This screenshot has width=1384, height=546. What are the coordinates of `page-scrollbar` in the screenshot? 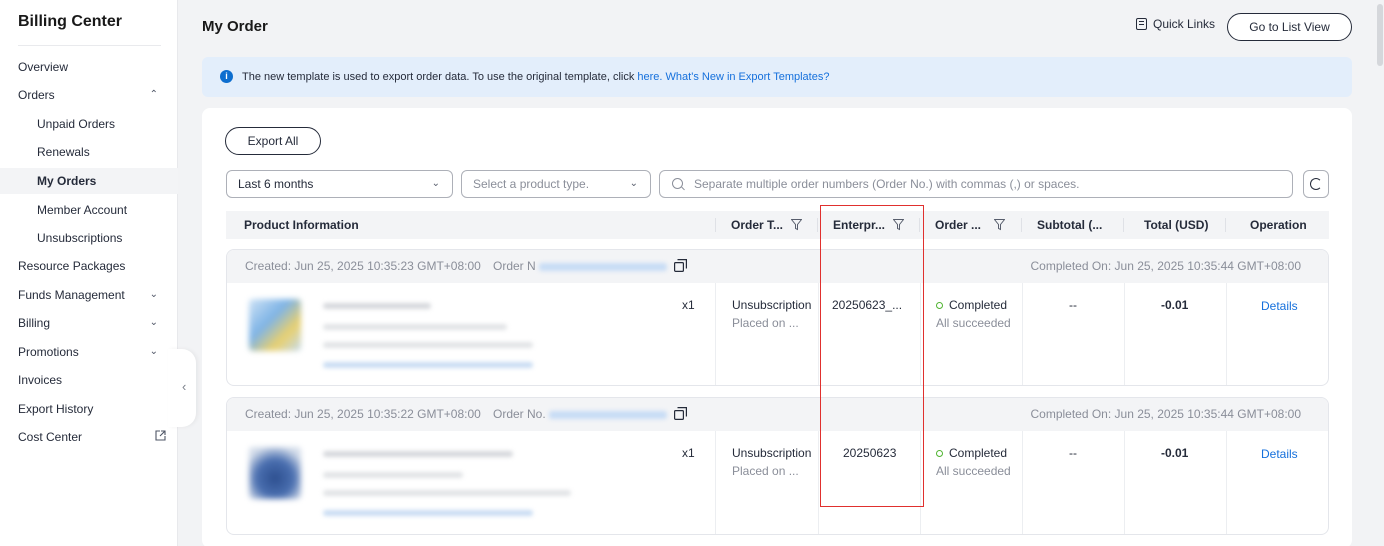 It's located at (1380, 273).